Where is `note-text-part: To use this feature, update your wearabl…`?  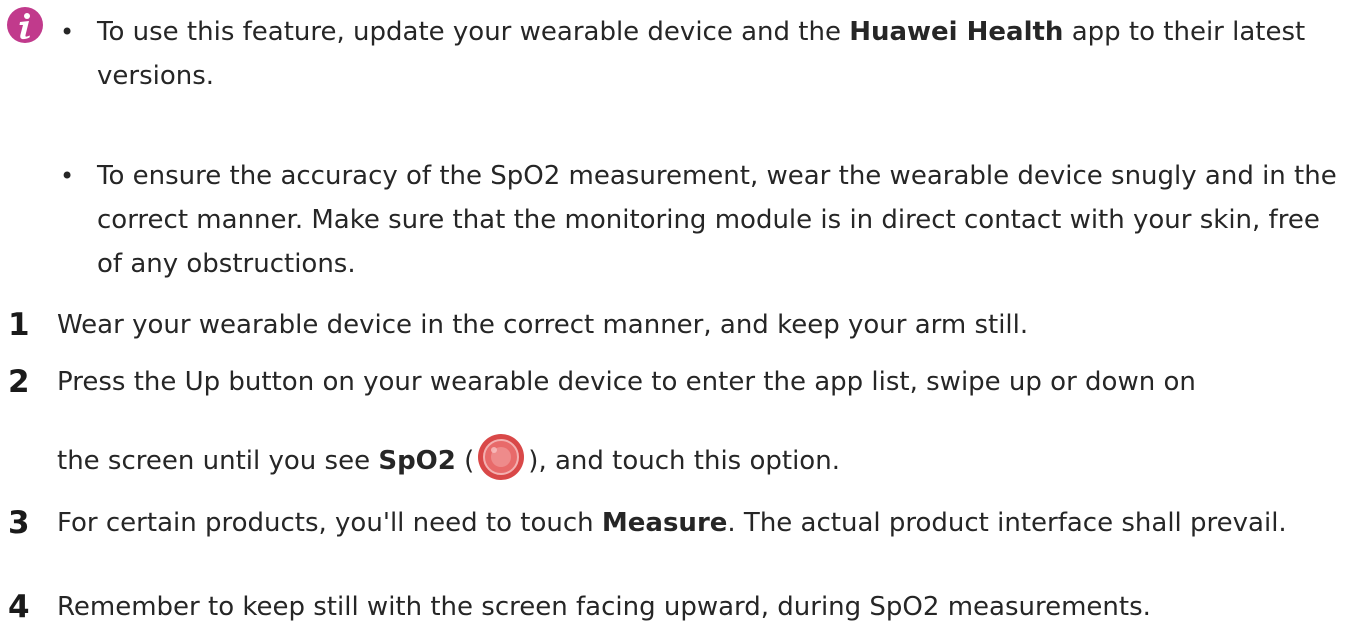
note-text-part: To use this feature, update your wearabl… is located at coordinates (473, 32).